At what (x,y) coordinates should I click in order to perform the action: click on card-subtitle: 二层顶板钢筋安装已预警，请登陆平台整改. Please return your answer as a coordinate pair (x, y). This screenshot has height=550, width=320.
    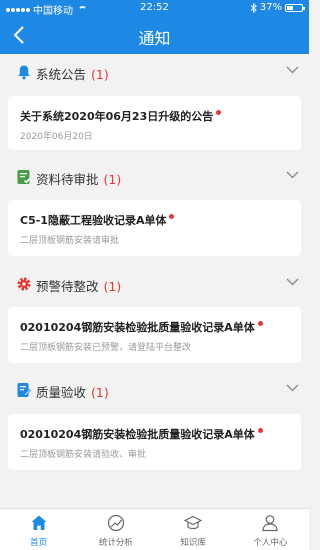
    Looking at the image, I should click on (106, 348).